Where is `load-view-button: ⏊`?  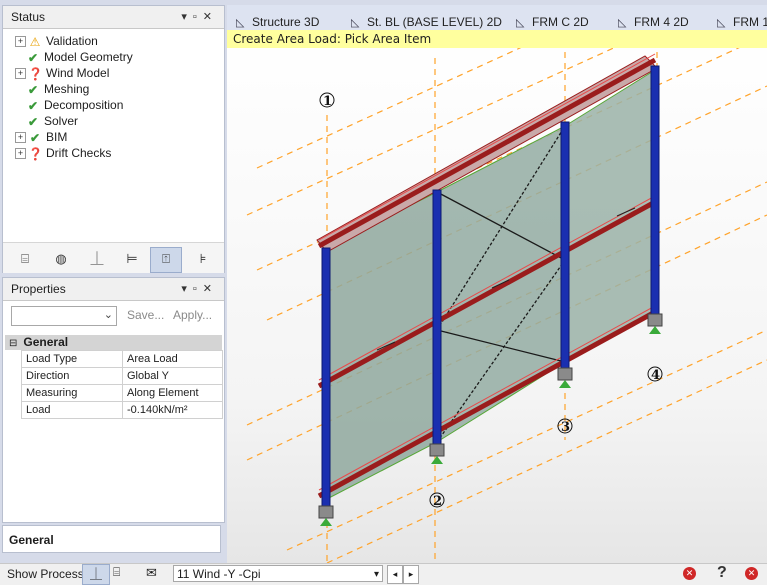 load-view-button: ⏊ is located at coordinates (96, 574).